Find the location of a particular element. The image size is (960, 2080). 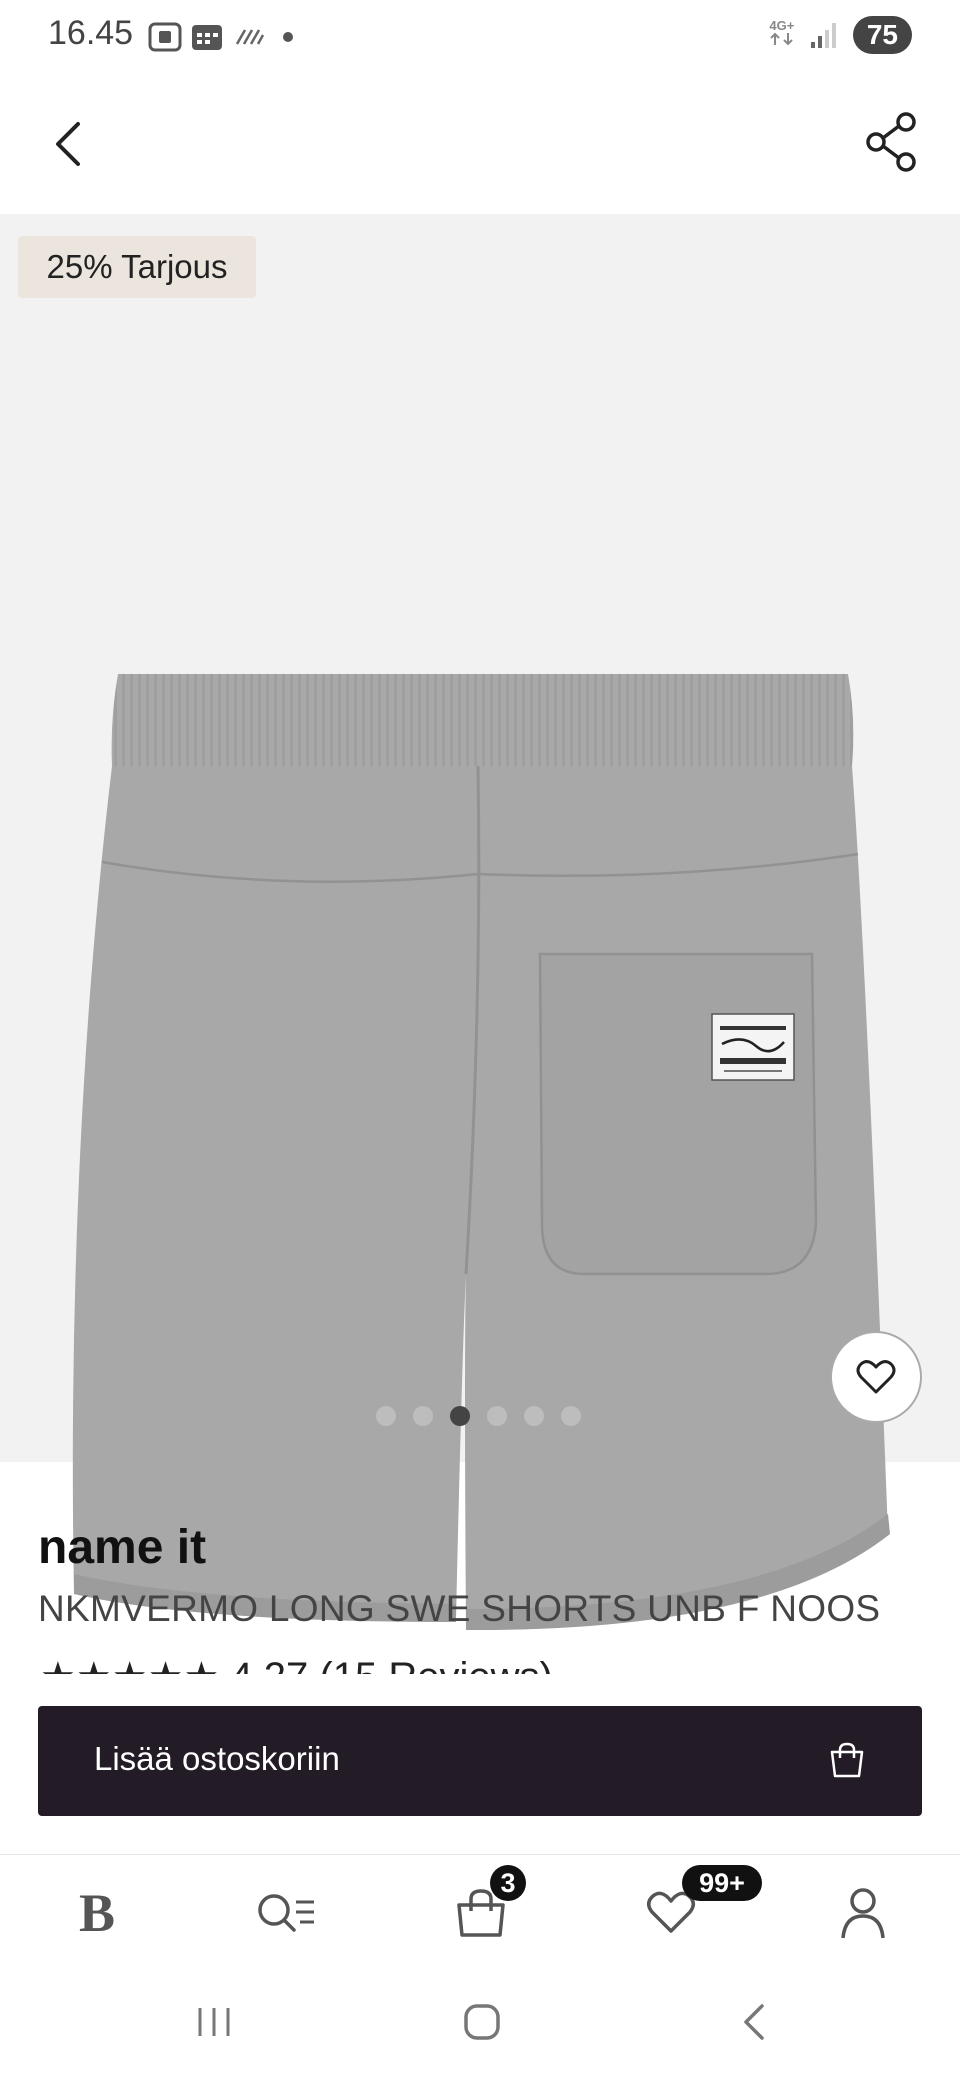

brand-logo-icon: B is located at coordinates (97, 1913).